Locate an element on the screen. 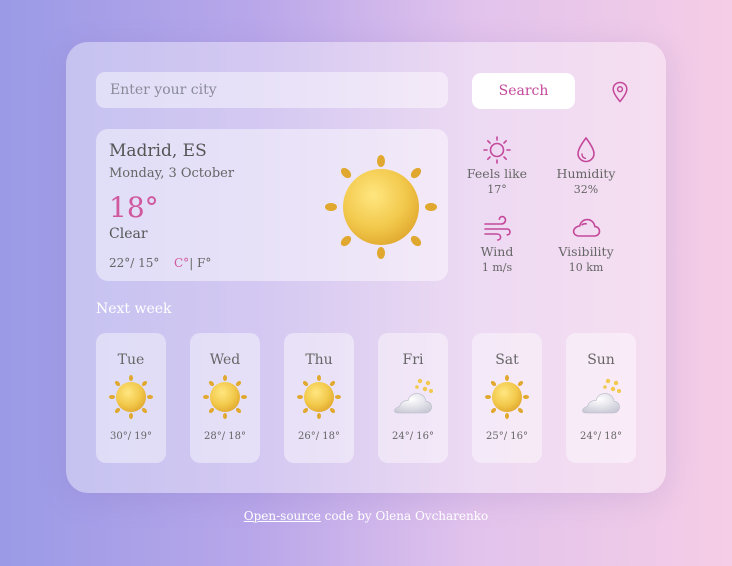  footer: Open-source code by Olena Ovcharenko is located at coordinates (366, 516).